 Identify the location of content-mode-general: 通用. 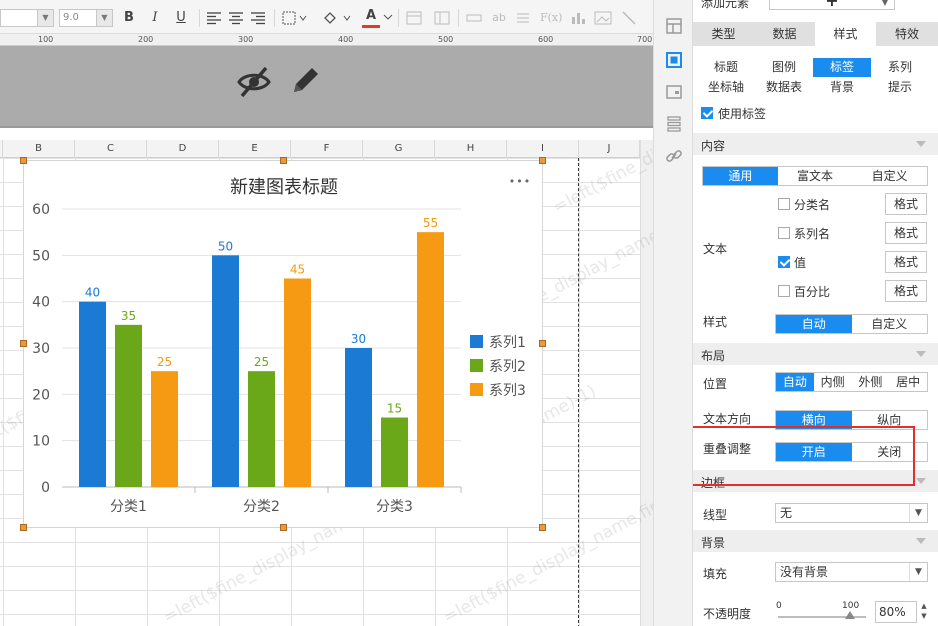
(740, 176).